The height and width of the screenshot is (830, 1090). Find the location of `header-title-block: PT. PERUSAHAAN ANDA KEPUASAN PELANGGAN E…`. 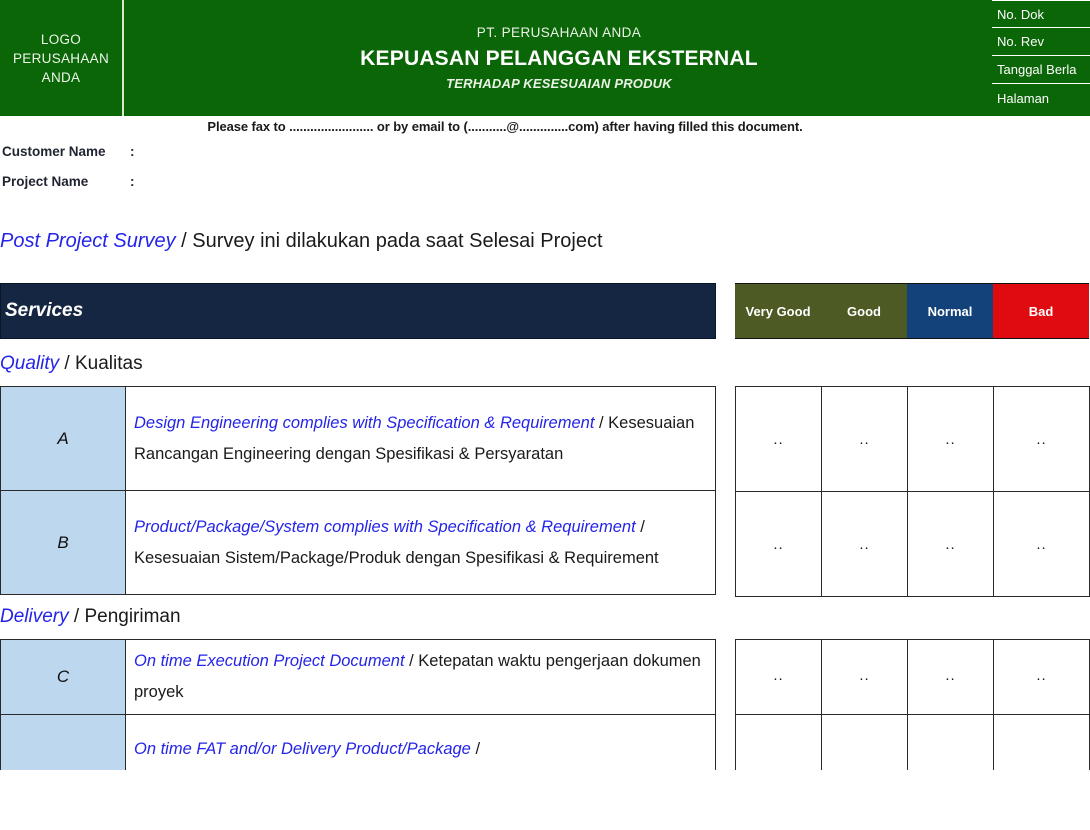

header-title-block: PT. PERUSAHAAN ANDA KEPUASAN PELANGGAN E… is located at coordinates (559, 58).